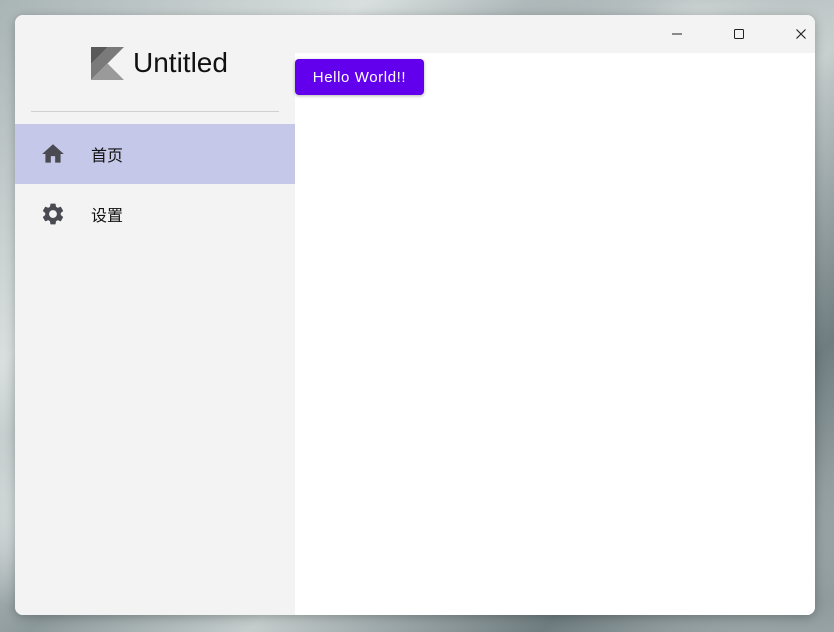  I want to click on sidebar-item-home: 首页, so click(155, 154).